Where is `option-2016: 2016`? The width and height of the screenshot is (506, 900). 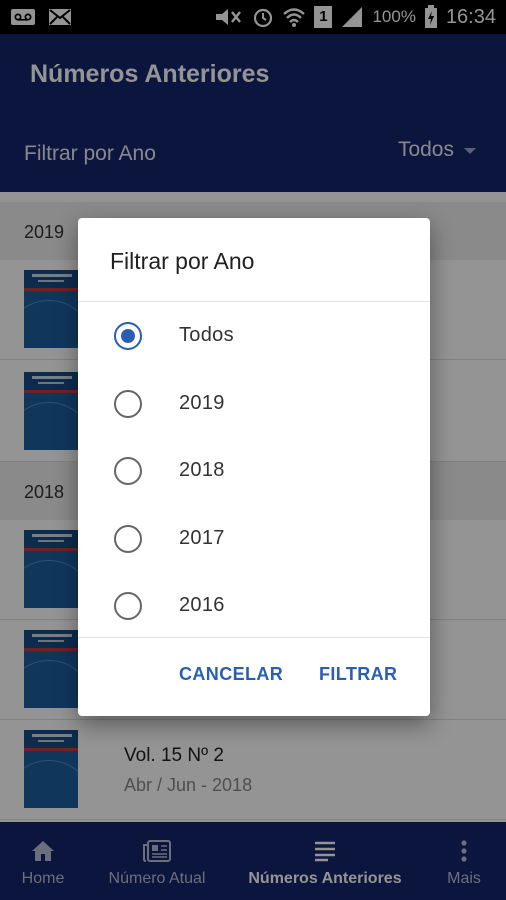 option-2016: 2016 is located at coordinates (254, 606).